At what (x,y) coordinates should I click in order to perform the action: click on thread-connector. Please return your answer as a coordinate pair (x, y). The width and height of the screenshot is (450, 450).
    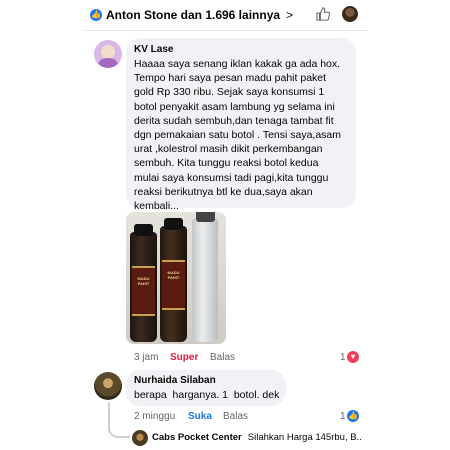
    Looking at the image, I should click on (119, 420).